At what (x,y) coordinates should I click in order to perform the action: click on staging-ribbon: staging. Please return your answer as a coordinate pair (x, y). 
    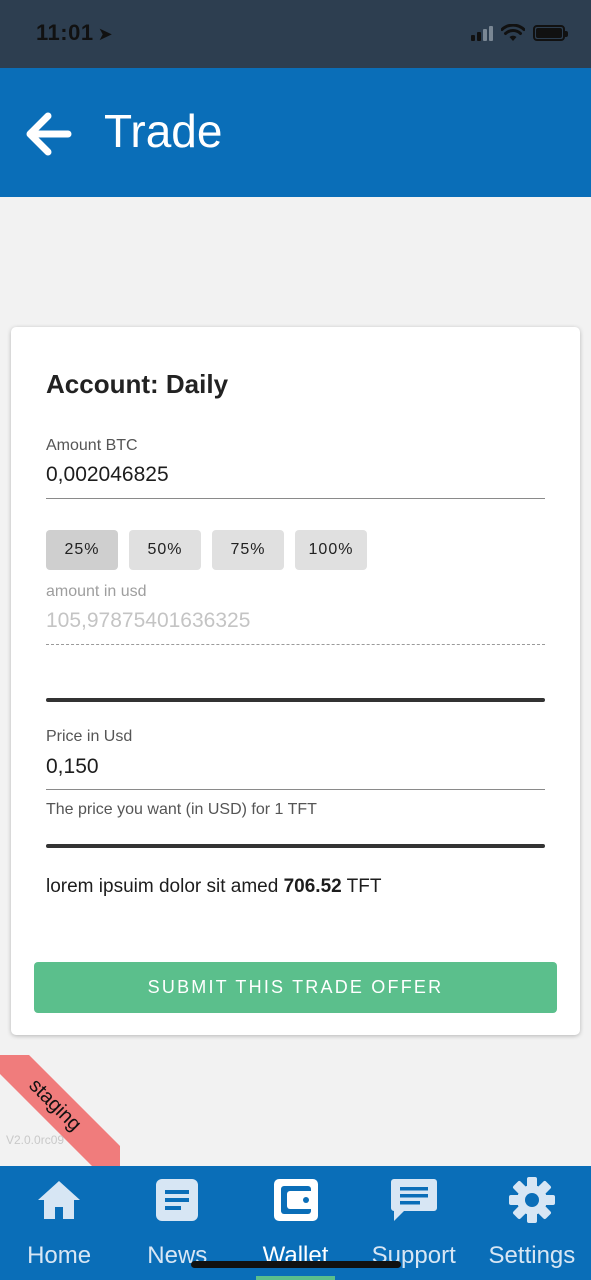
    Looking at the image, I should click on (60, 1110).